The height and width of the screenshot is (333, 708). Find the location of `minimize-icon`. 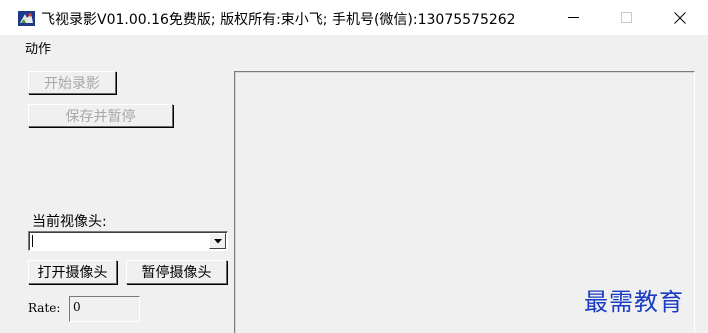

minimize-icon is located at coordinates (573, 17).